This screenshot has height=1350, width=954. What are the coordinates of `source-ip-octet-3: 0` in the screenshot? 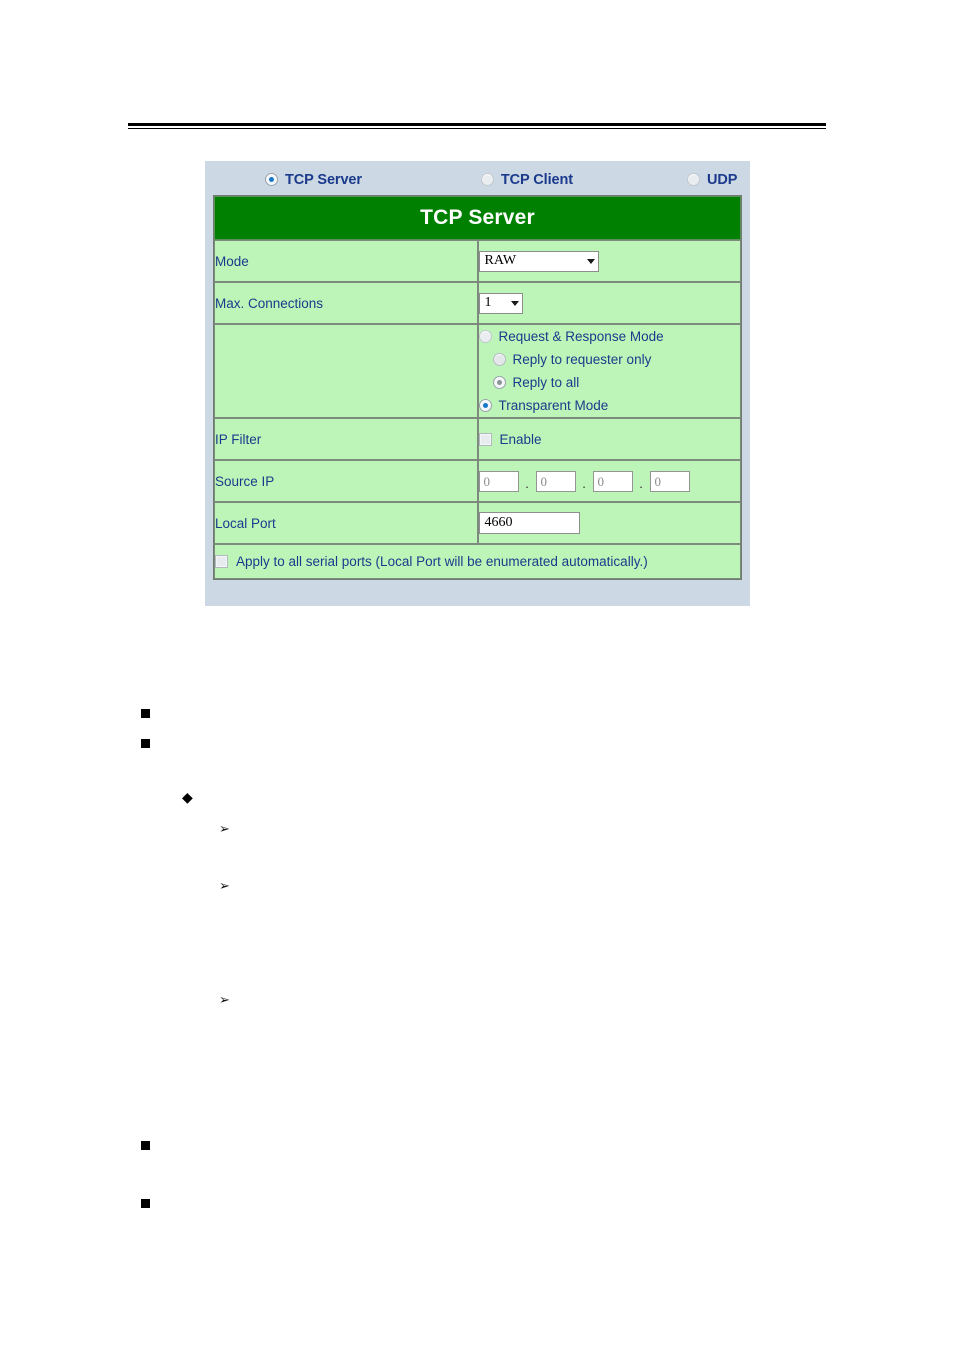 It's located at (612, 481).